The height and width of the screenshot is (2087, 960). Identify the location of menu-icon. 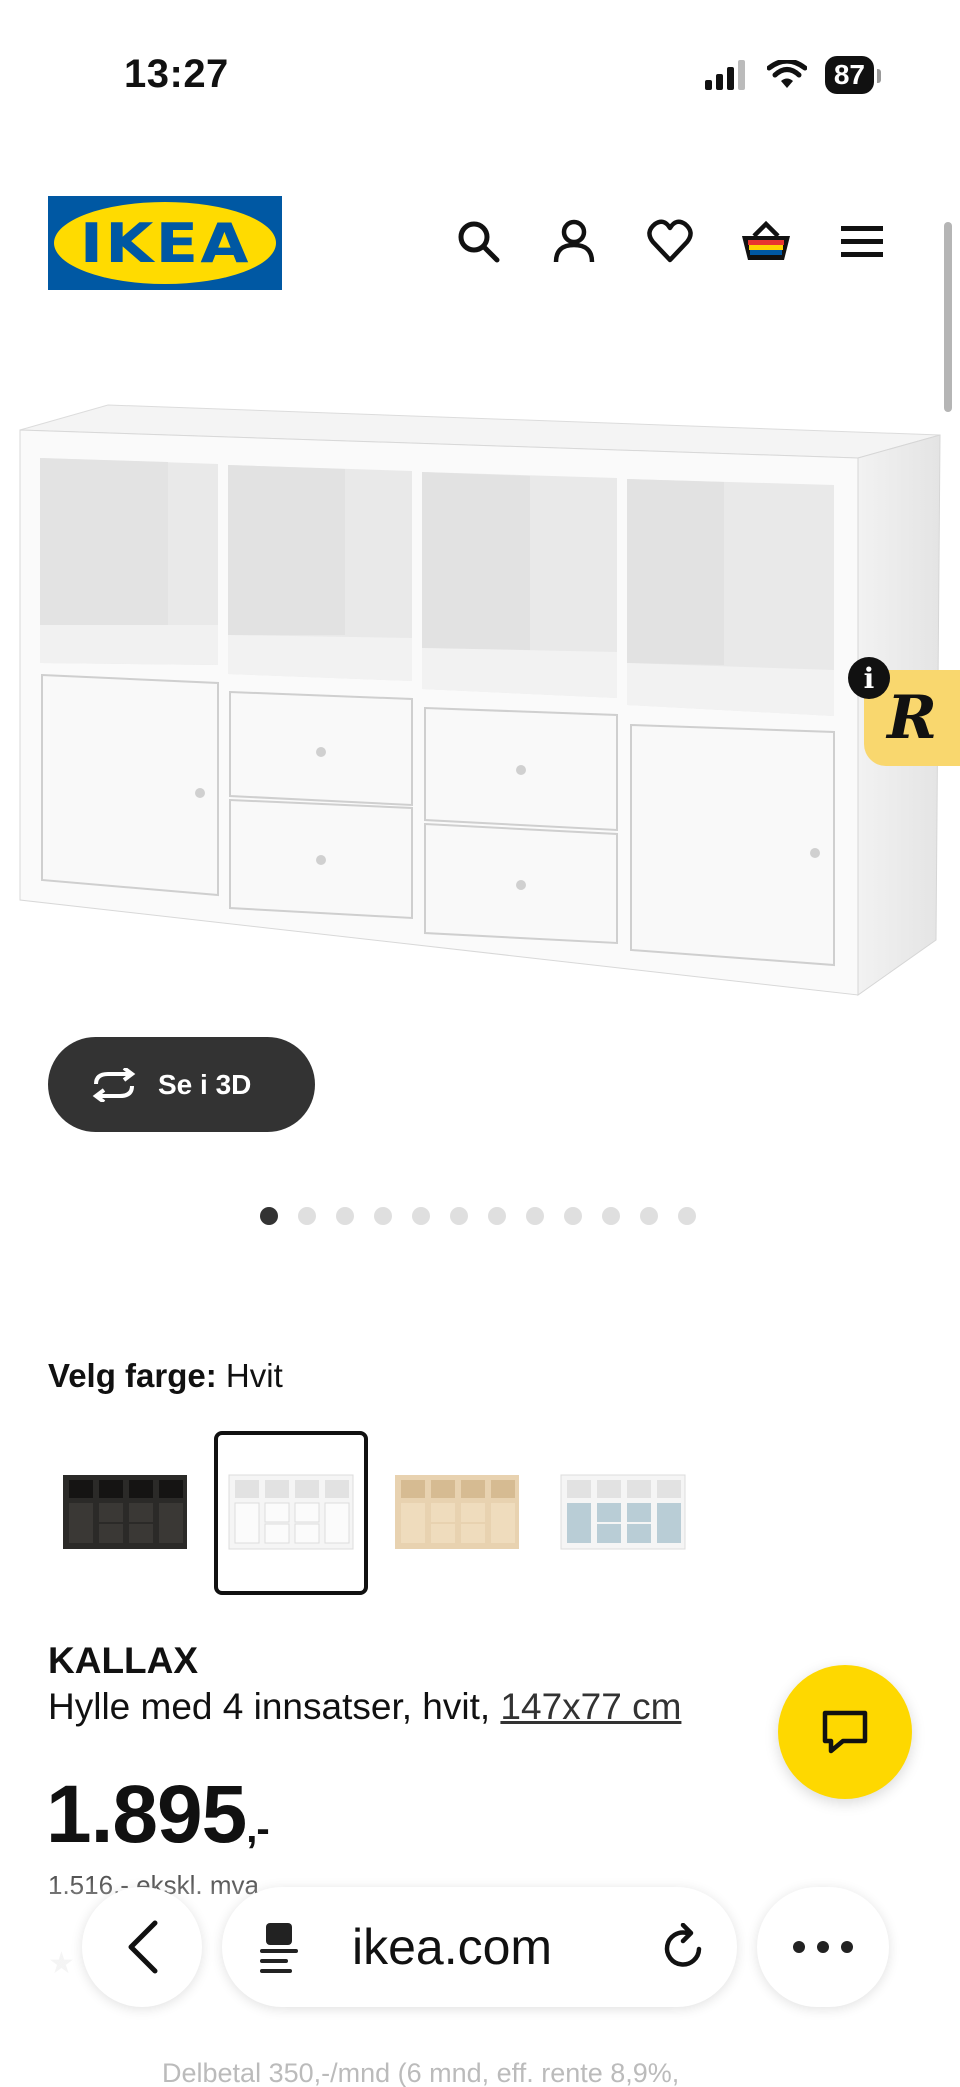
(862, 241).